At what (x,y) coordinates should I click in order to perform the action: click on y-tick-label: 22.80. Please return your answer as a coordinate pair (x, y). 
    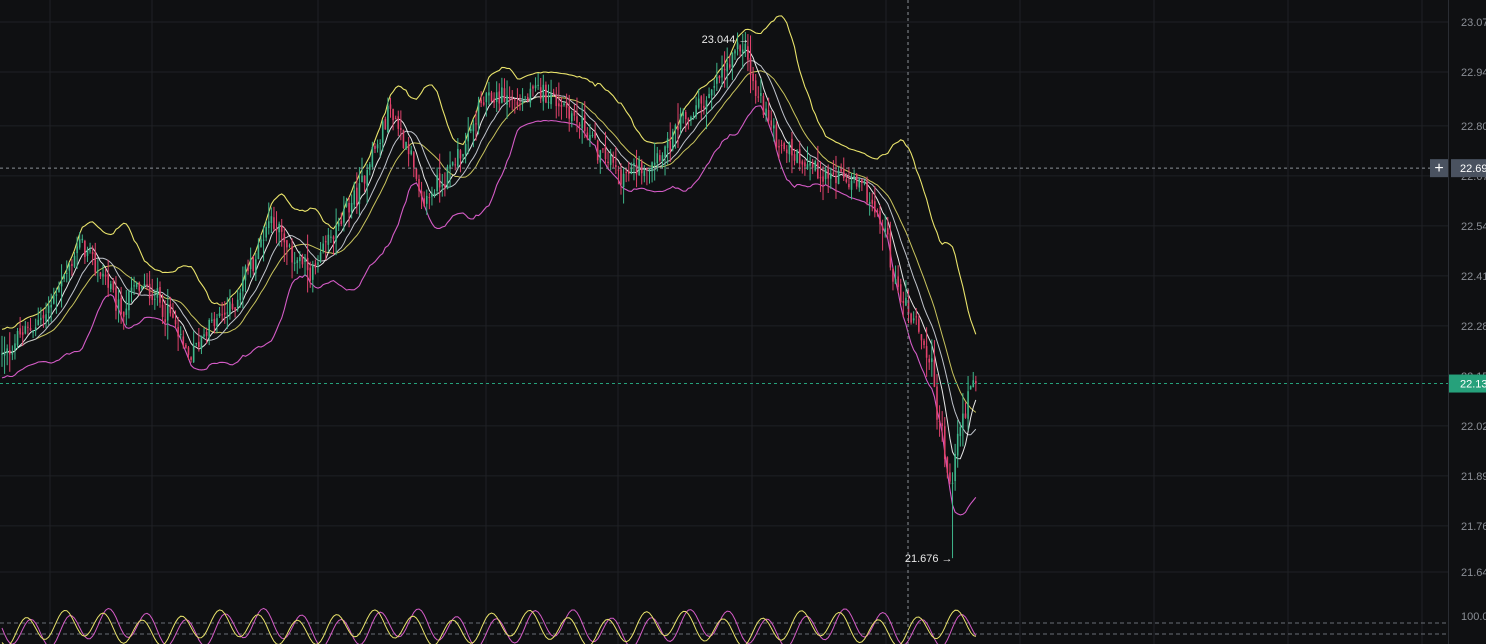
    Looking at the image, I should click on (1473, 127).